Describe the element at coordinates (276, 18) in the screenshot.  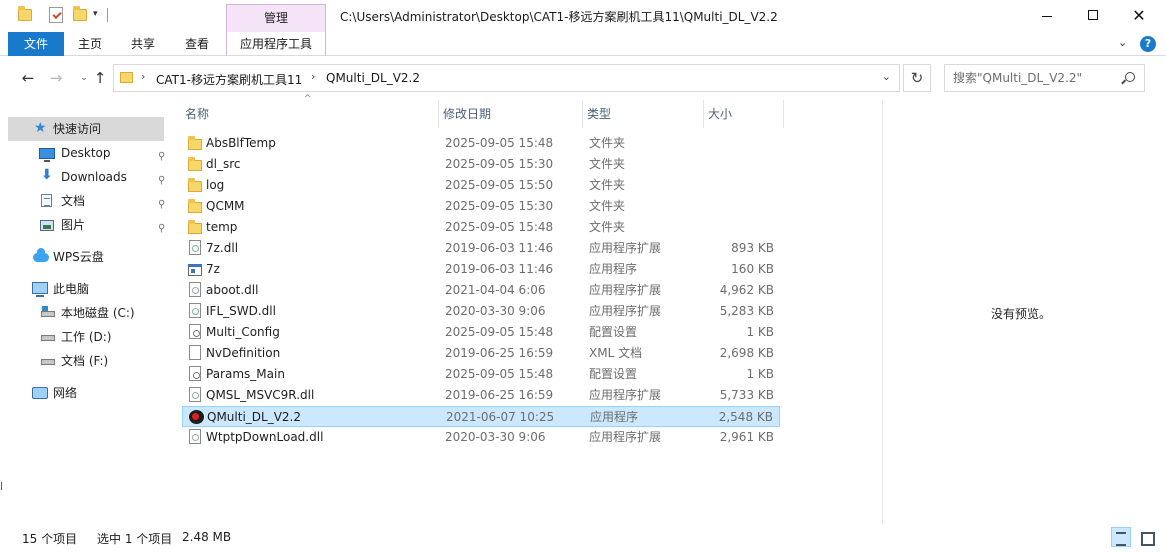
I see `context-tab-manage: 管理` at that location.